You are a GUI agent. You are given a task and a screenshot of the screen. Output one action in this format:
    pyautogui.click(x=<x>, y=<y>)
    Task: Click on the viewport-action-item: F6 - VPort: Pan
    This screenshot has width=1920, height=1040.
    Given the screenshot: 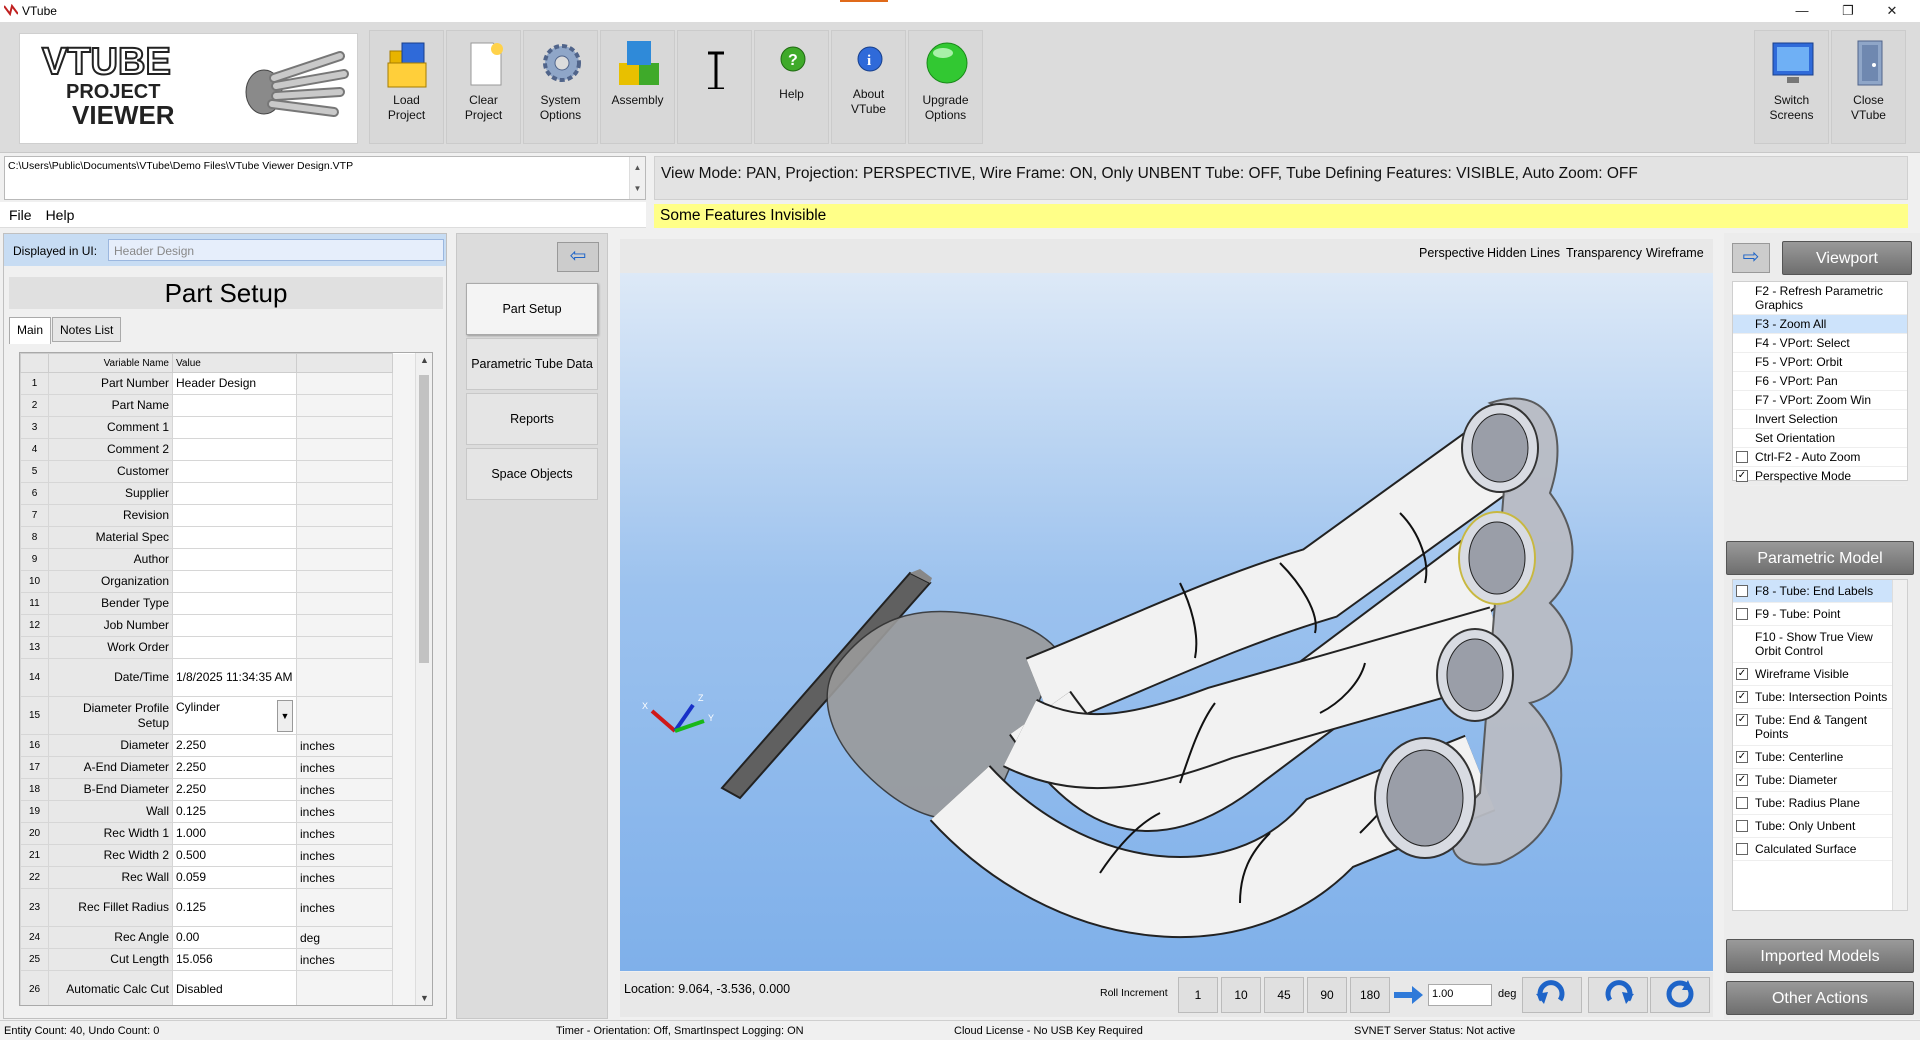 What is the action you would take?
    pyautogui.click(x=1820, y=381)
    